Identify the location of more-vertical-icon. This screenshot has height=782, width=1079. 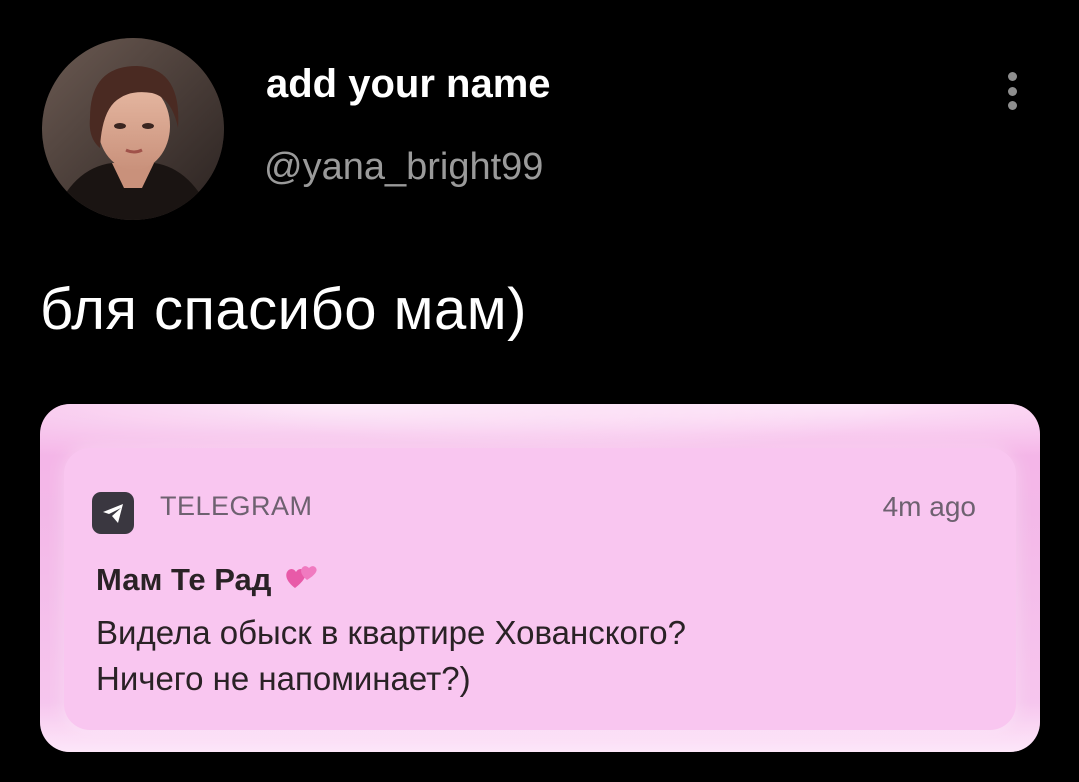
(1012, 76).